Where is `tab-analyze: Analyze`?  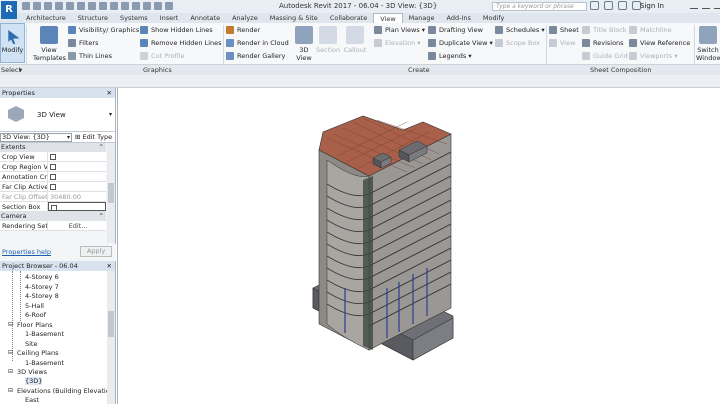 tab-analyze: Analyze is located at coordinates (245, 18).